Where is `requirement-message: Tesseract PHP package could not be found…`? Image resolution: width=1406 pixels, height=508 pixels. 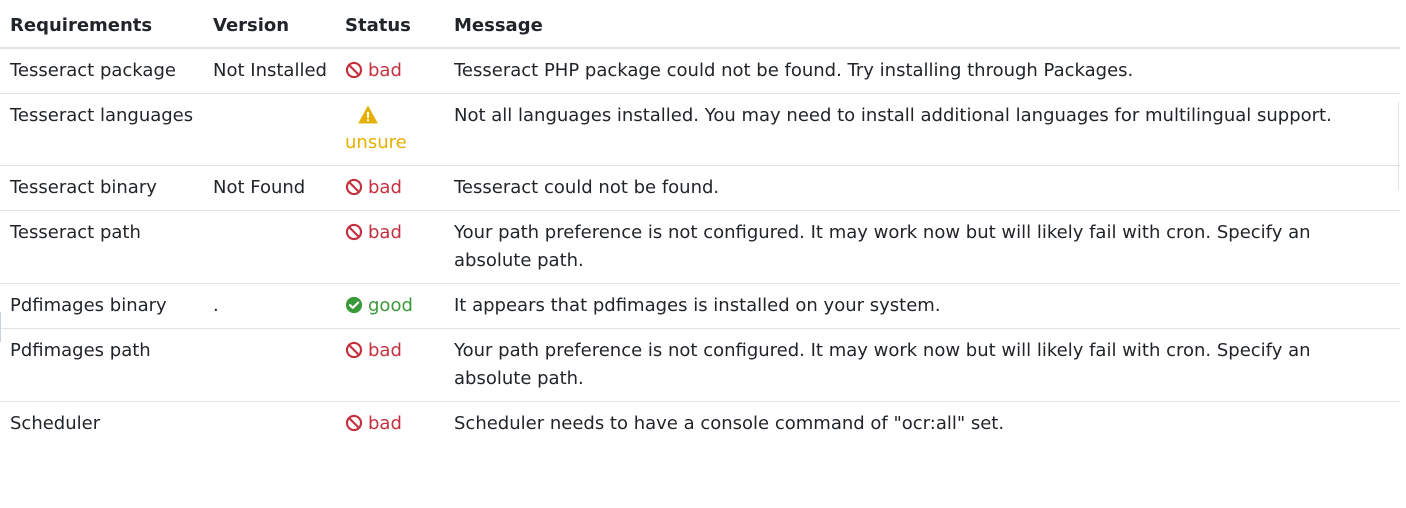
requirement-message: Tesseract PHP package could not be found… is located at coordinates (922, 70).